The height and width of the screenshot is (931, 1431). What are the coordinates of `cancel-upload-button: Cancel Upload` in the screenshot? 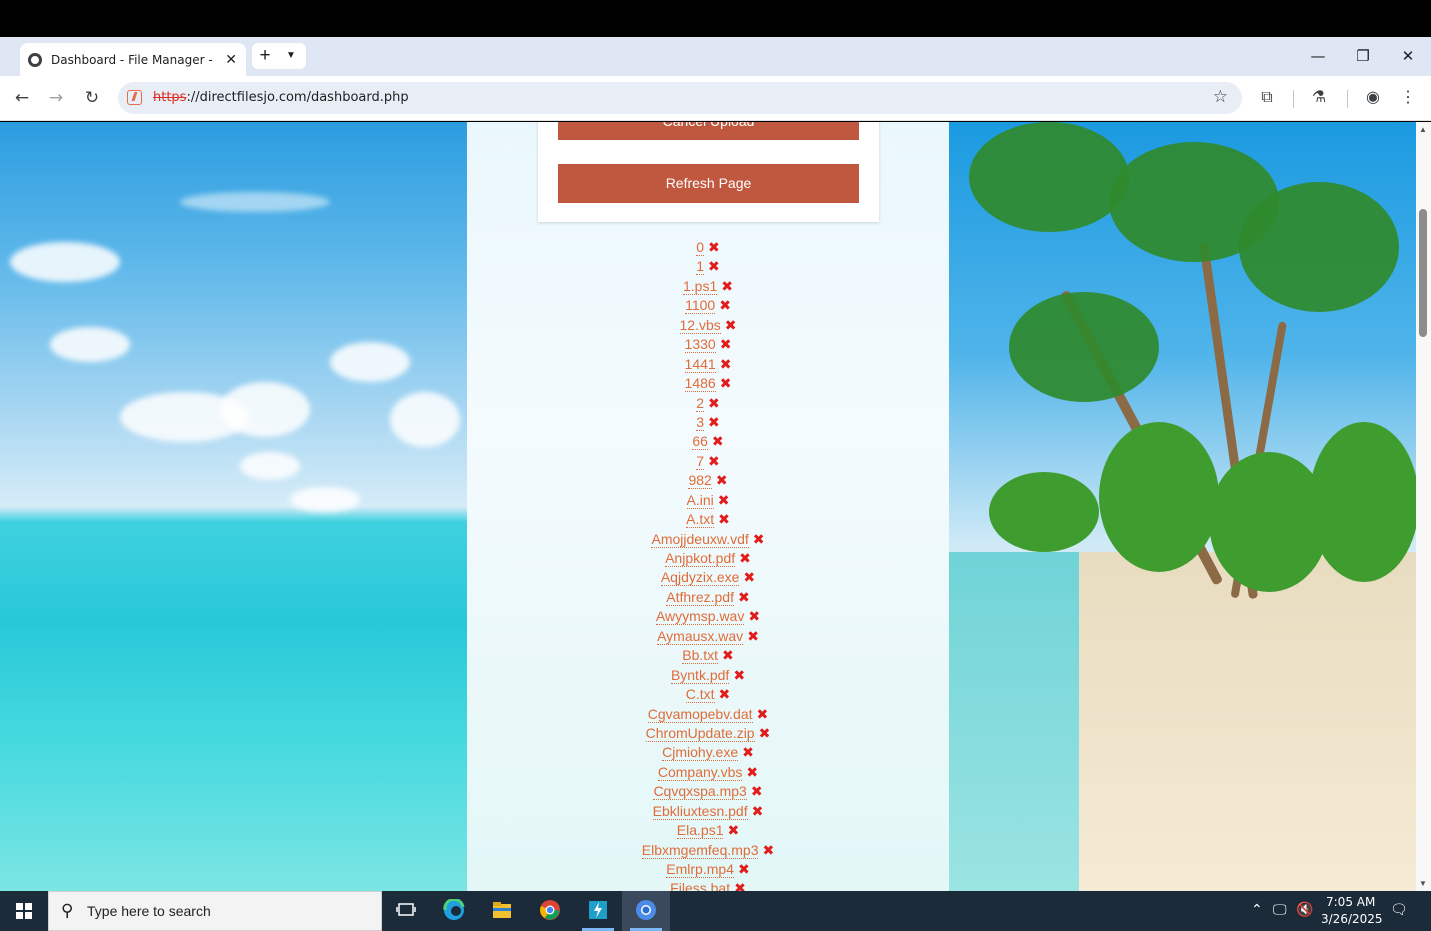 It's located at (708, 131).